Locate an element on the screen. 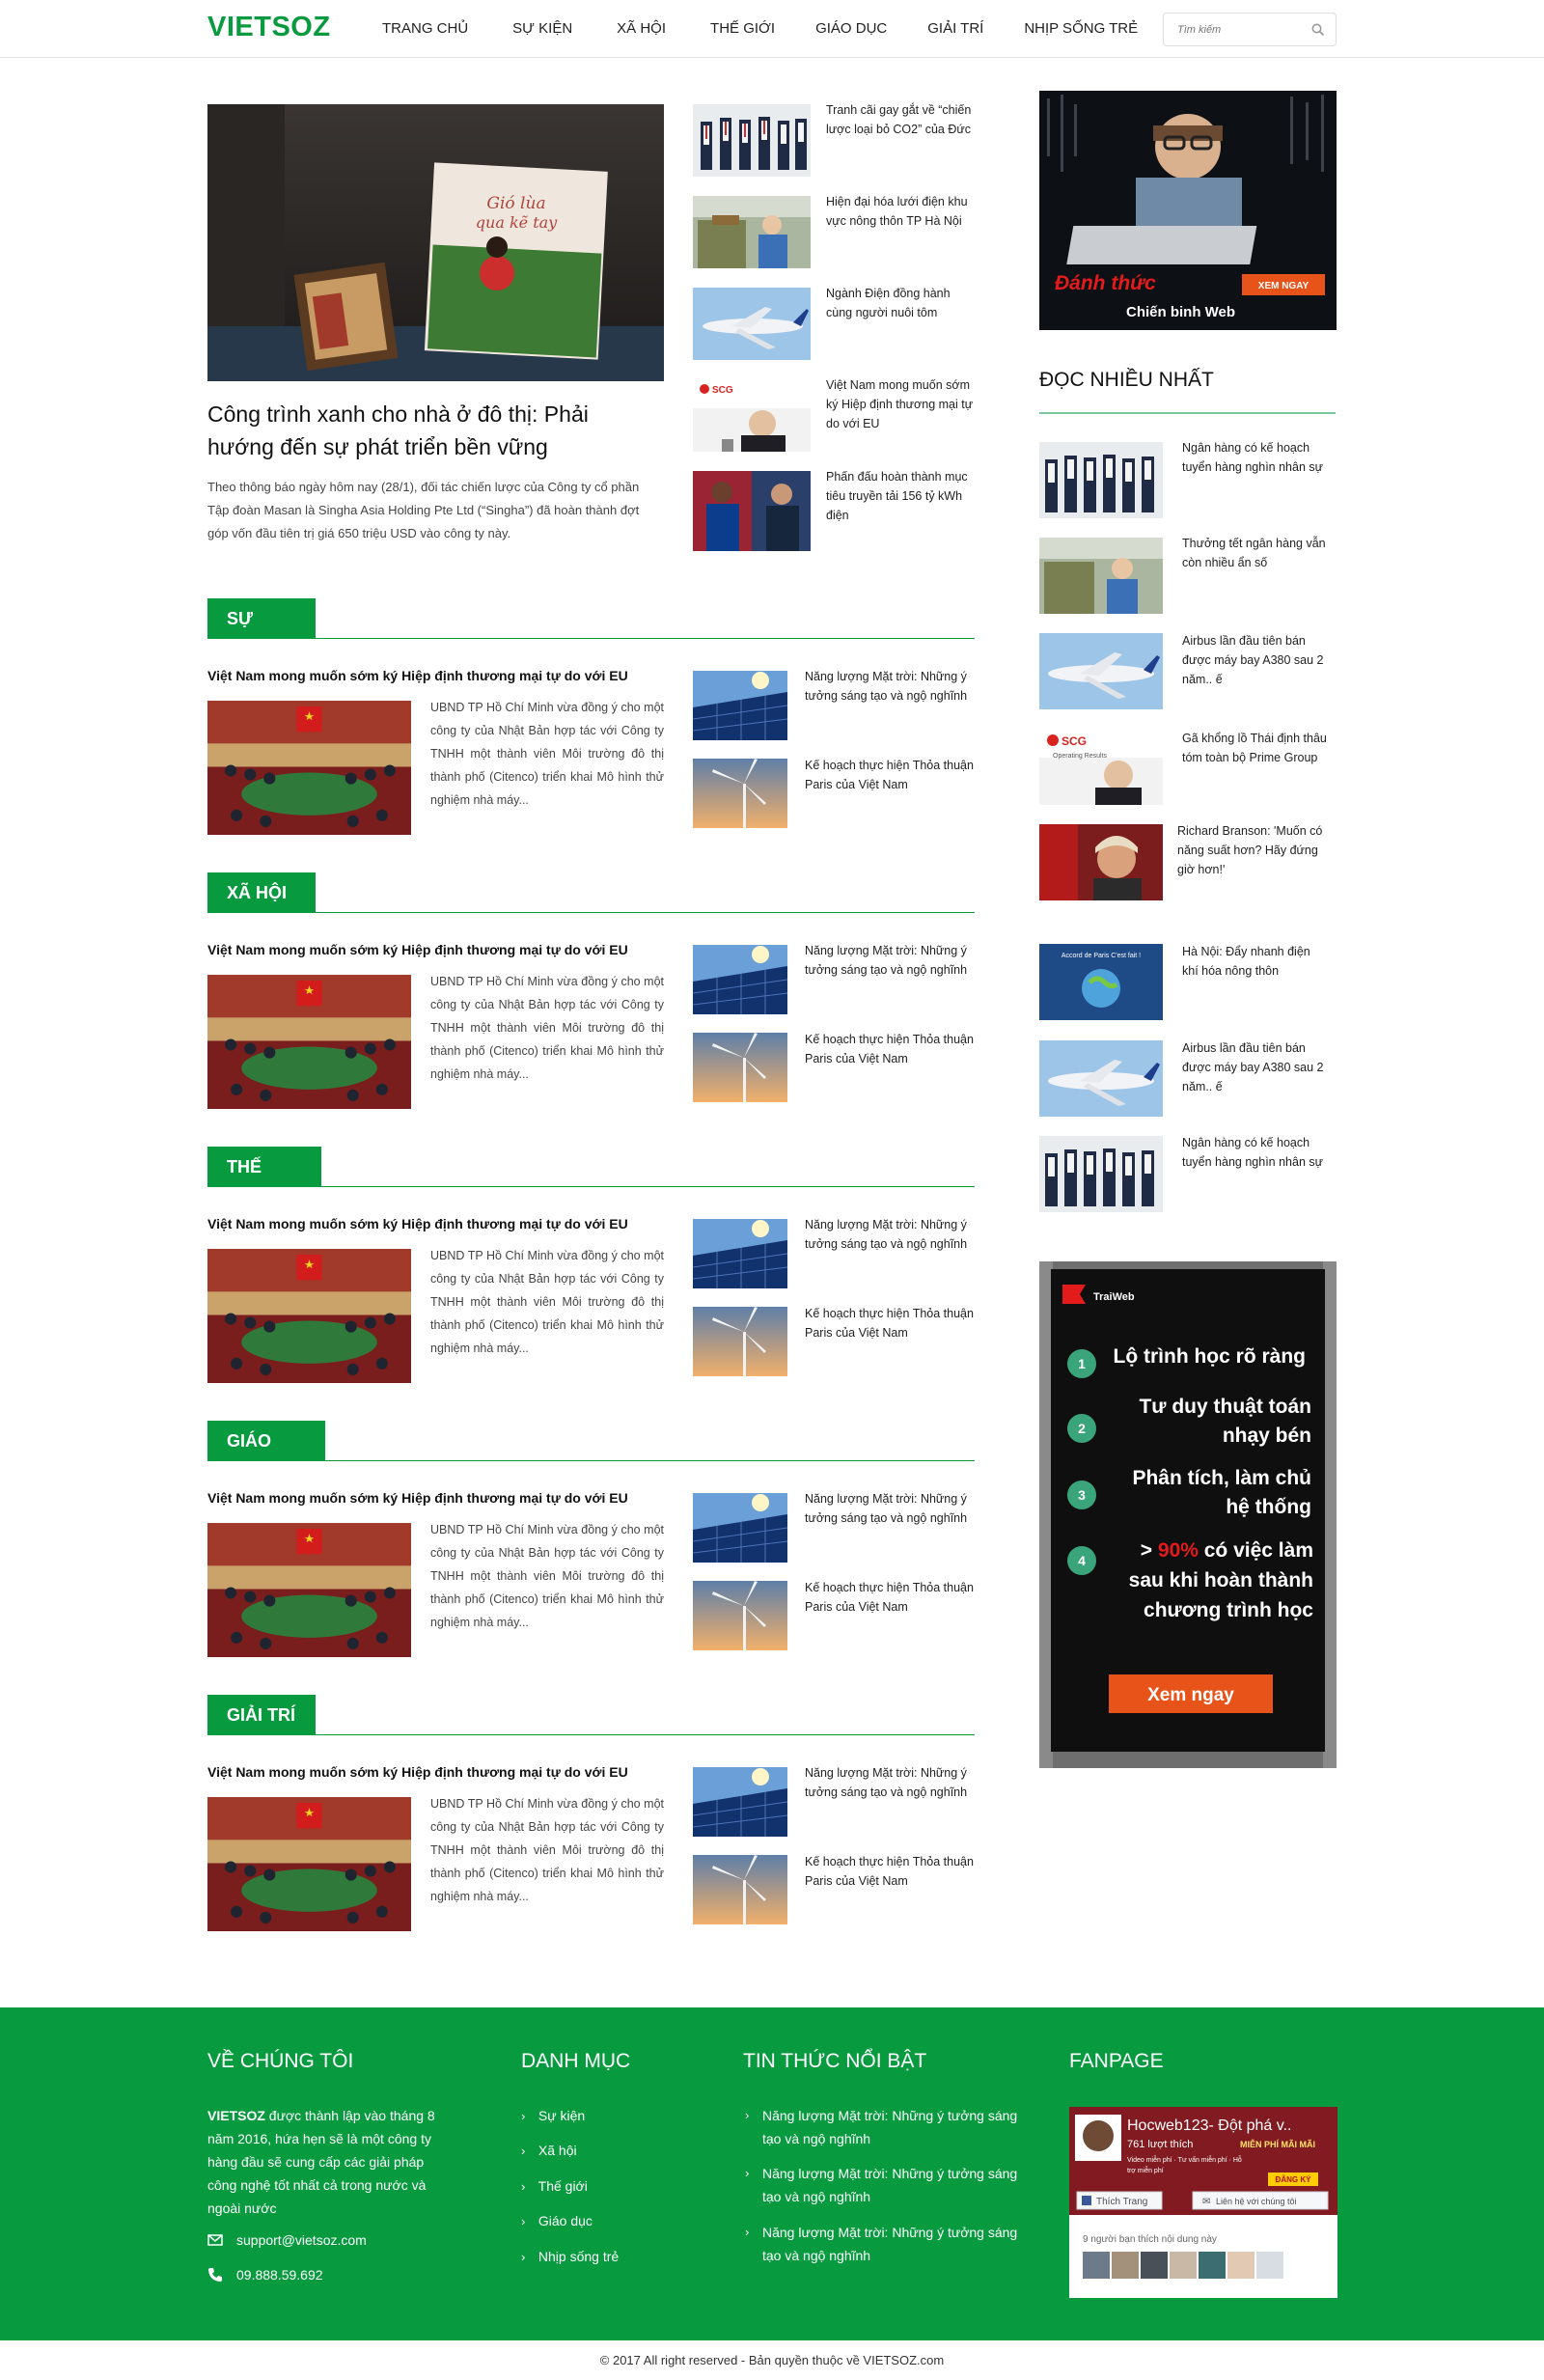  category-tag-giai-tri: GIẢI TRÍ is located at coordinates (261, 1715).